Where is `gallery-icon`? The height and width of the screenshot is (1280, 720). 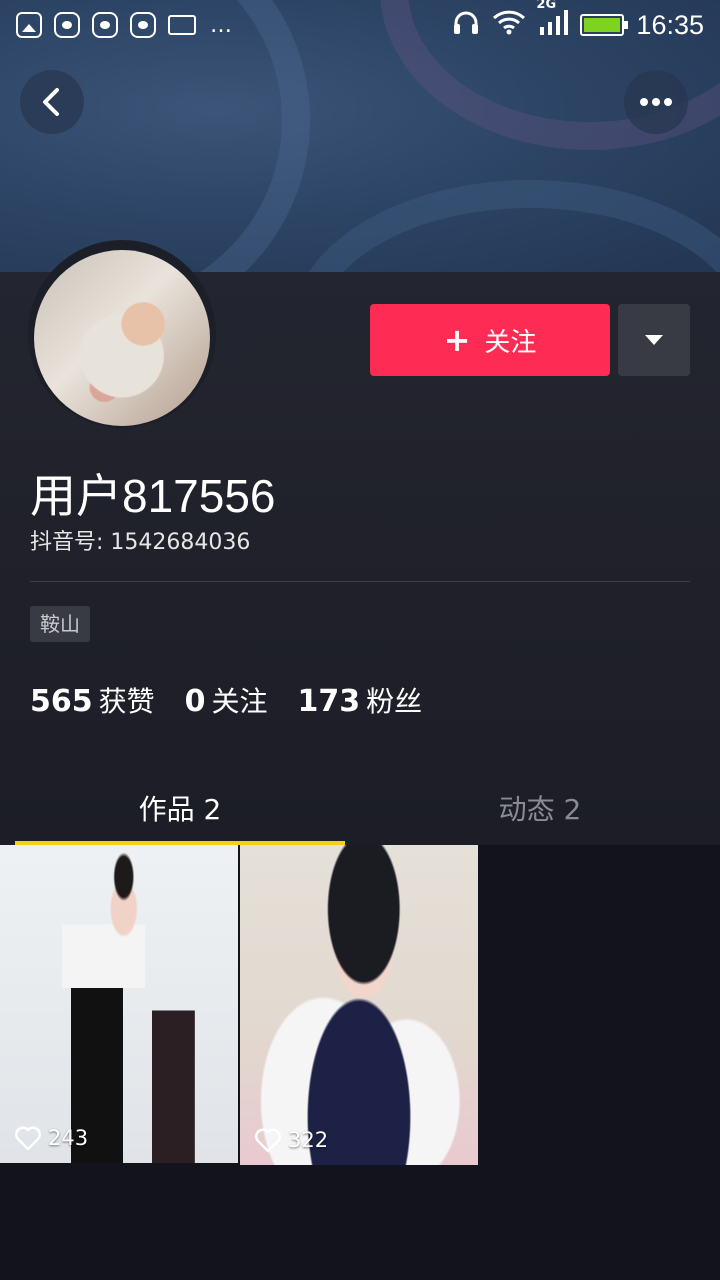 gallery-icon is located at coordinates (29, 25).